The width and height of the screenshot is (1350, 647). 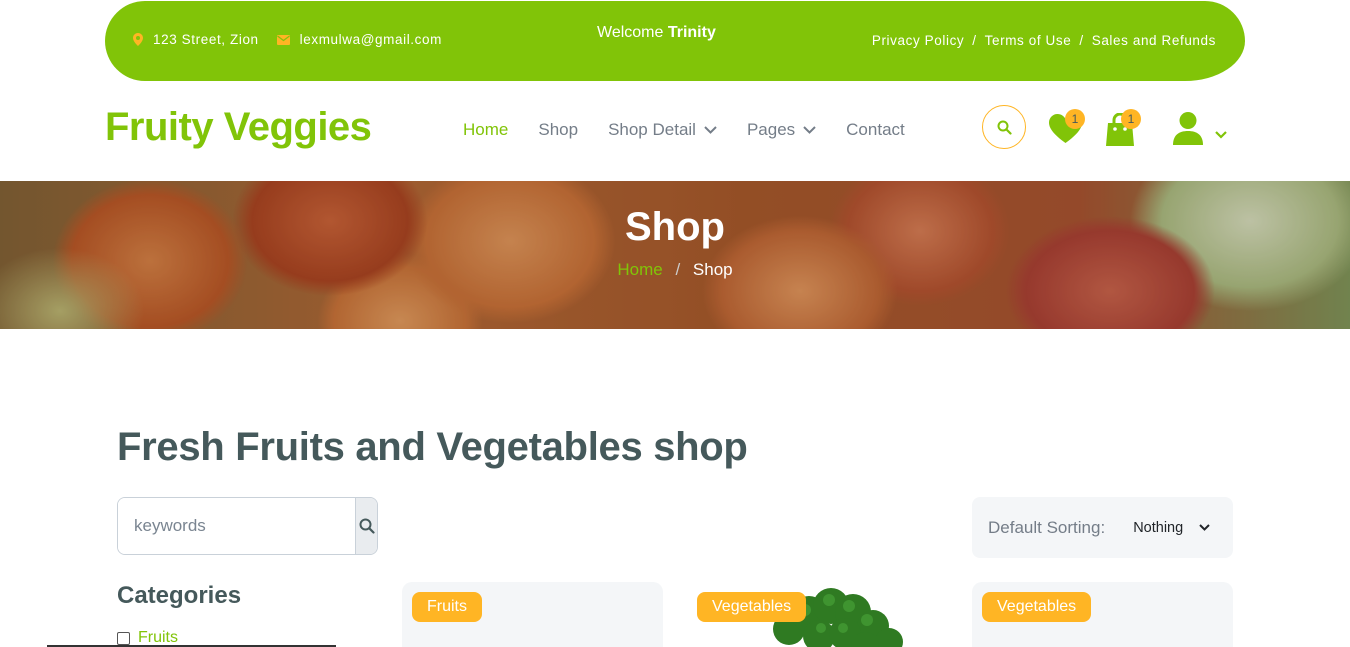 What do you see at coordinates (447, 607) in the screenshot?
I see `product-category-tag: Fruits` at bounding box center [447, 607].